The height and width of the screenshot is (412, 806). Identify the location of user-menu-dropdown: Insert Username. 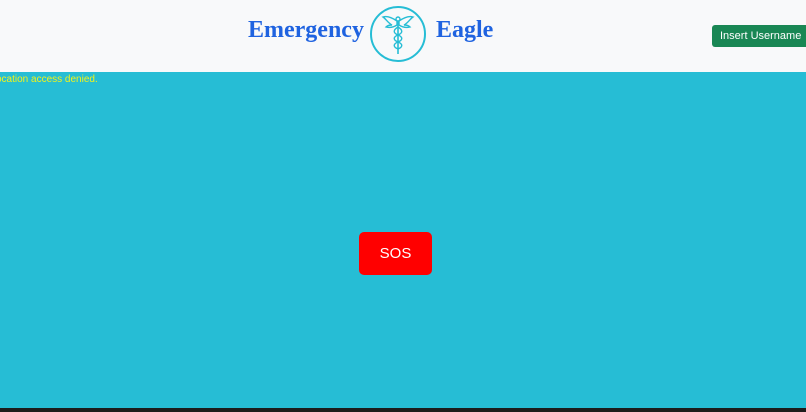
(759, 36).